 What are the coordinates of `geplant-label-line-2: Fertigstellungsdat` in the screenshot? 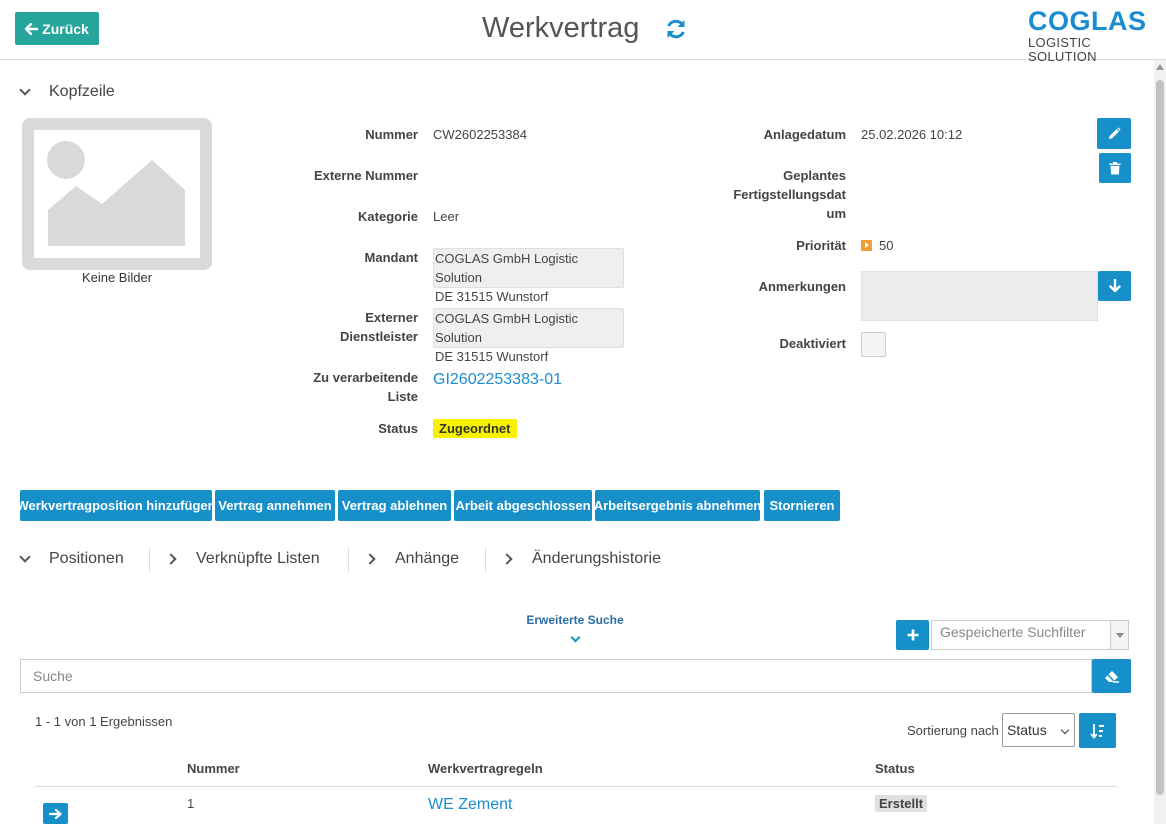 It's located at (789, 194).